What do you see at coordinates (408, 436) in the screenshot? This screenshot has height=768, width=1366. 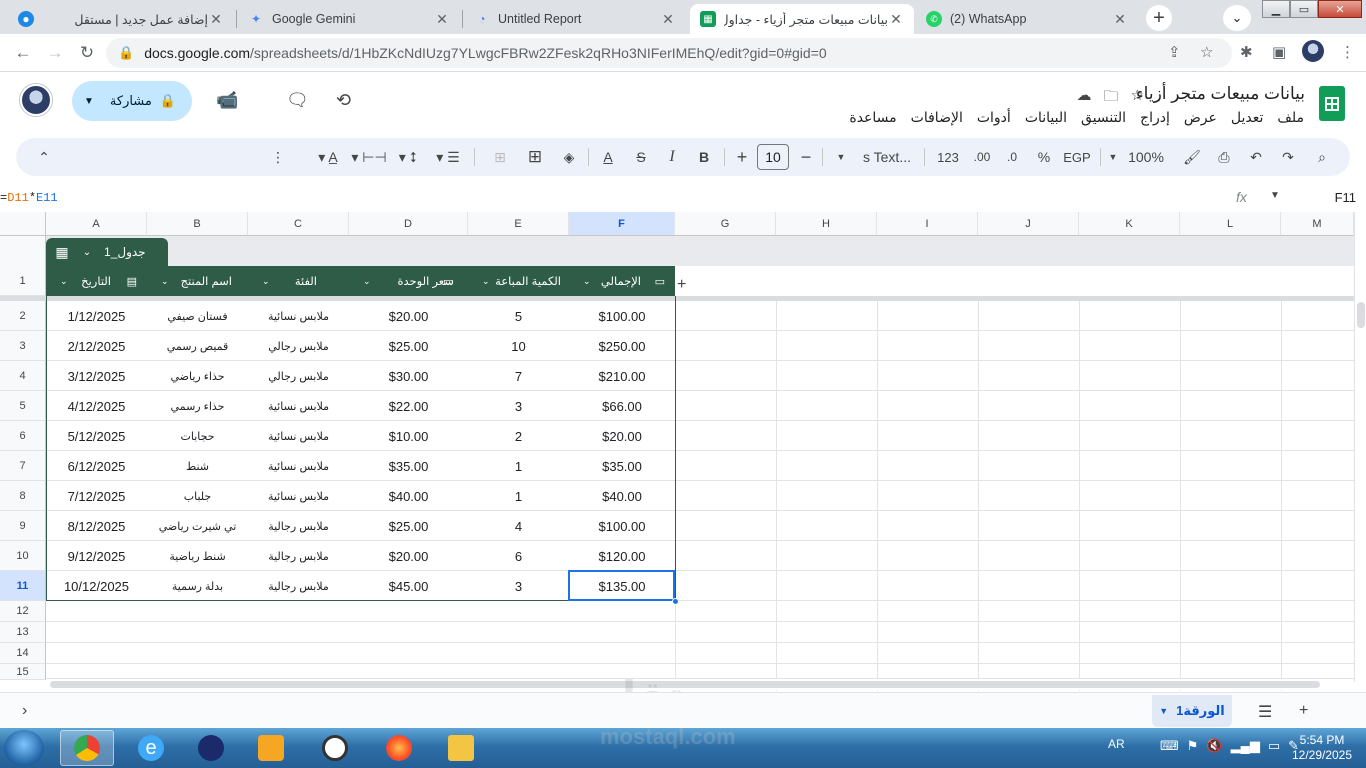 I see `table-cell: $10.00` at bounding box center [408, 436].